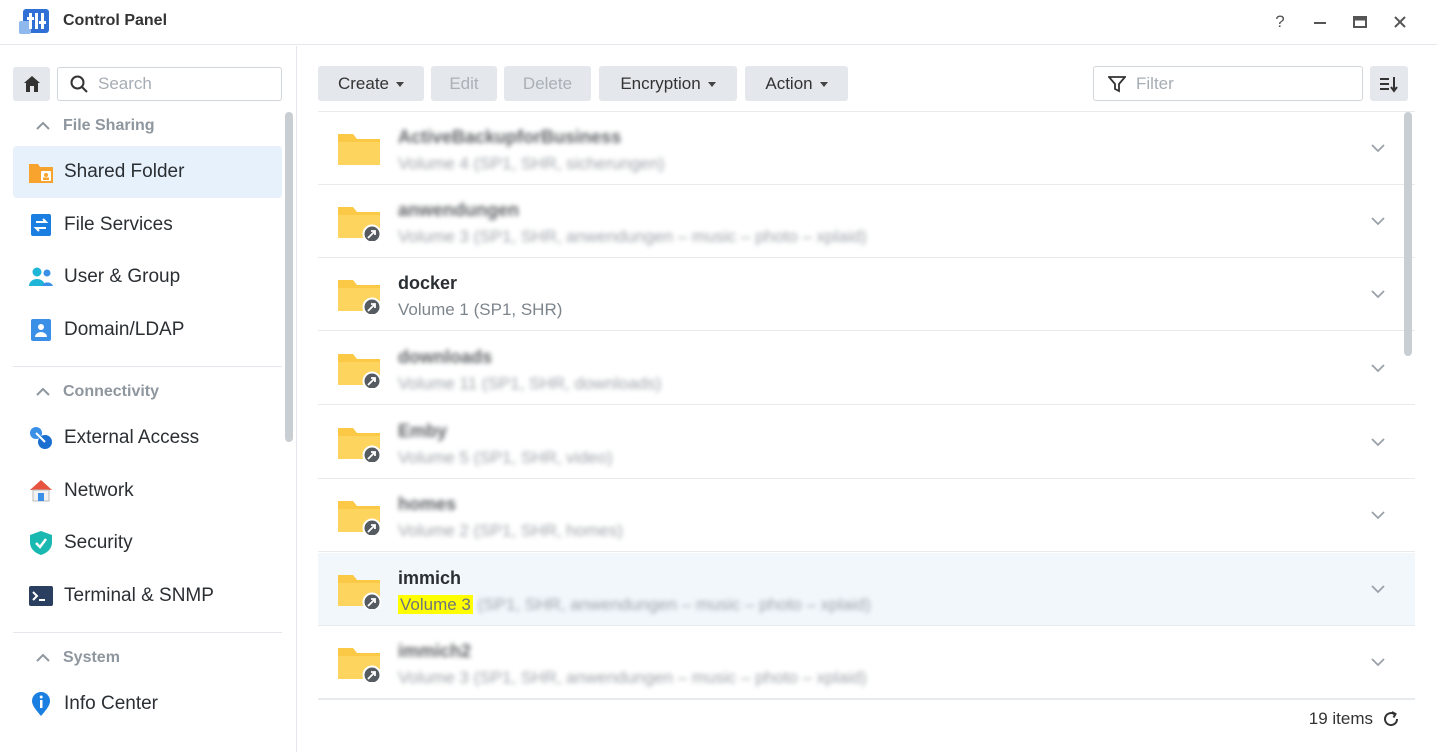  I want to click on terminal-icon, so click(41, 596).